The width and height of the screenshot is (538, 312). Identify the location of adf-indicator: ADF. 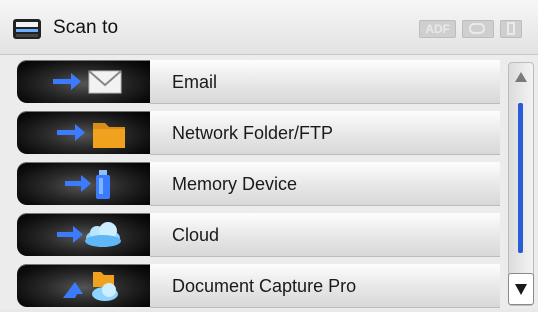
(437, 29).